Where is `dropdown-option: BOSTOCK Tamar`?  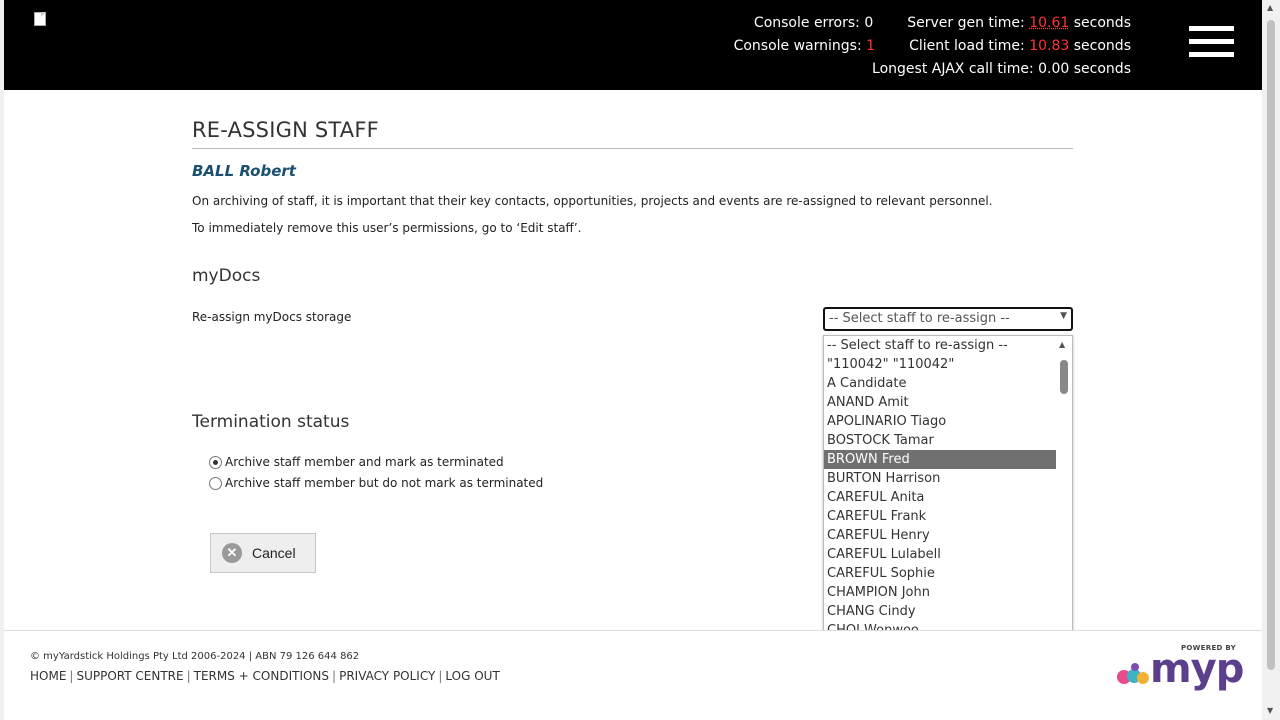 dropdown-option: BOSTOCK Tamar is located at coordinates (940, 440).